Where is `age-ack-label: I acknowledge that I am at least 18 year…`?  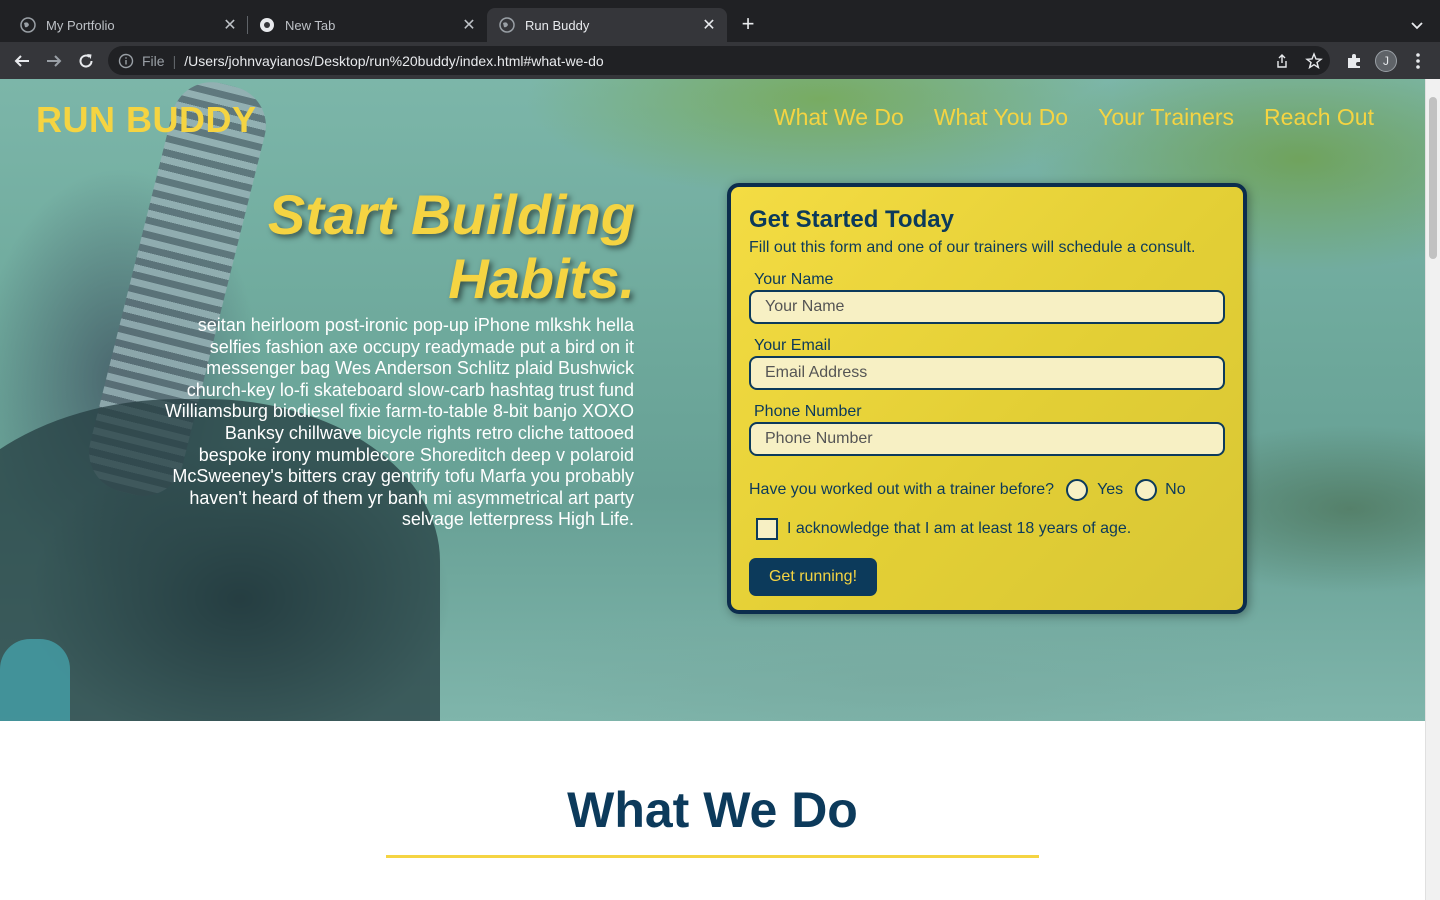
age-ack-label: I acknowledge that I am at least 18 year… is located at coordinates (959, 528).